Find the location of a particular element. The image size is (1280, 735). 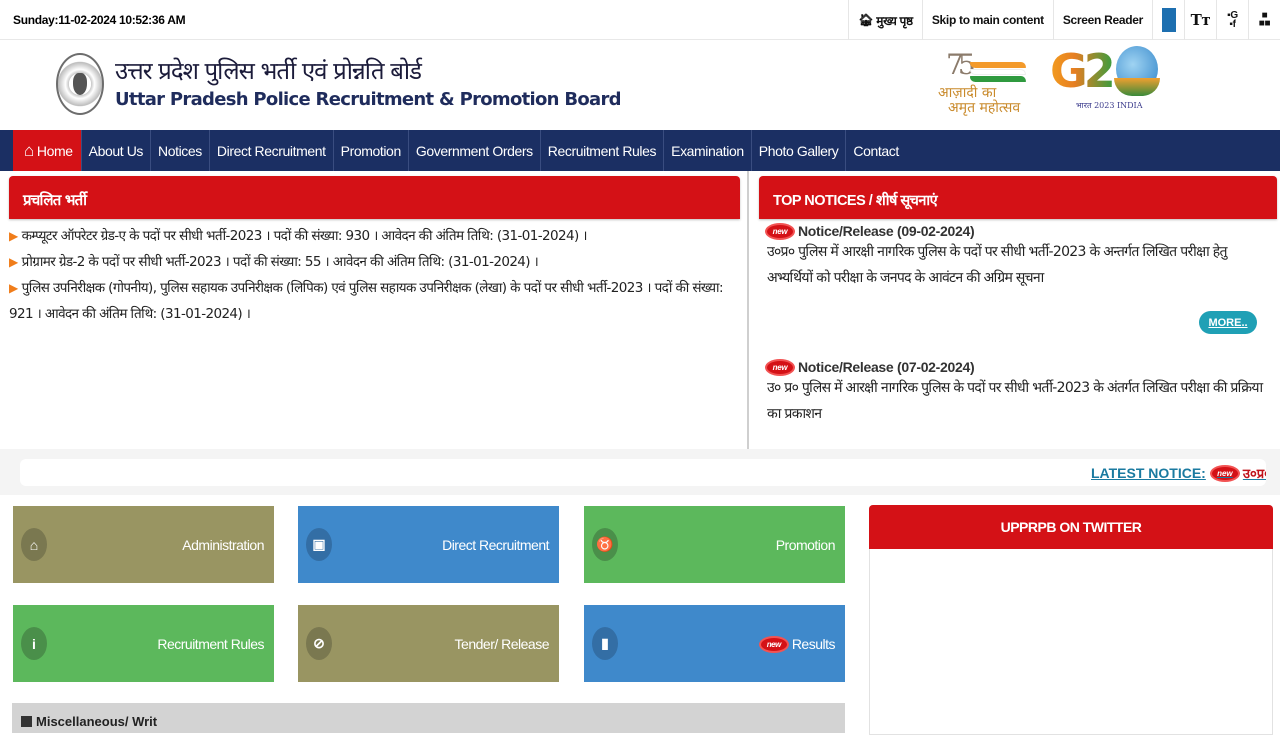

home-link: 🏠︎ मुख्य पृष्ठ is located at coordinates (885, 20).